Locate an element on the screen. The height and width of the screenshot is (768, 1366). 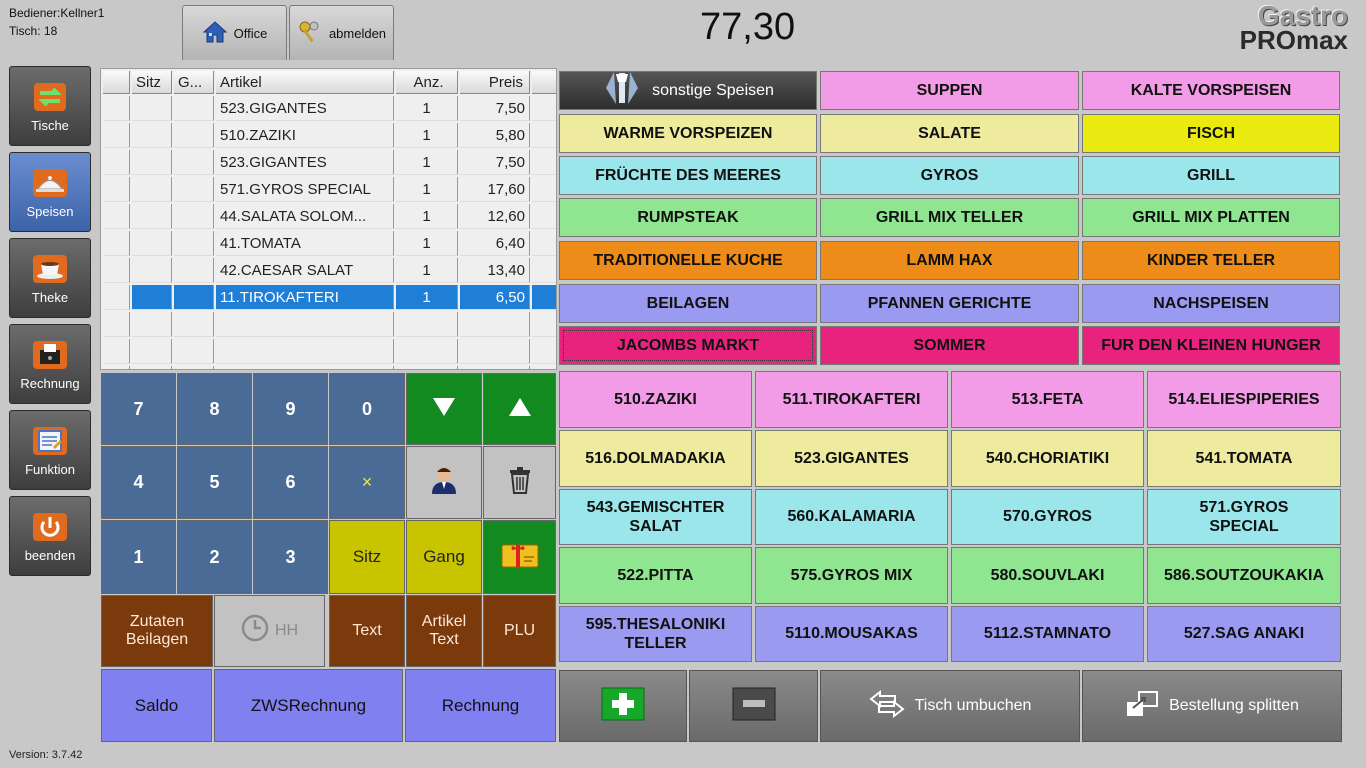
artikel-text-button: Artikel Text is located at coordinates (444, 631).